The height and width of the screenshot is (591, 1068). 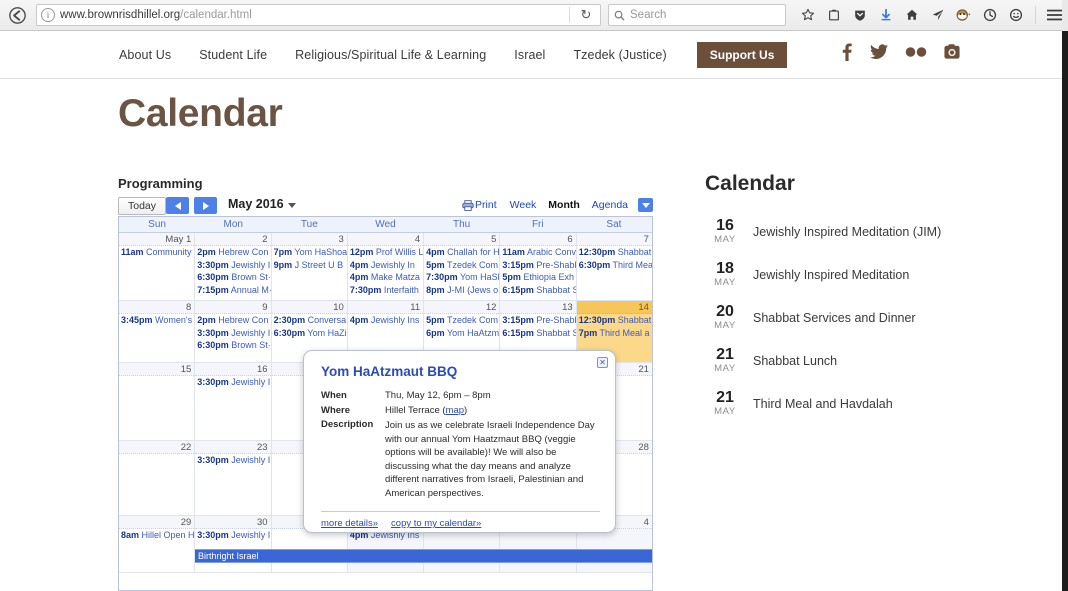 What do you see at coordinates (233, 401) in the screenshot?
I see `calendar-day-cell: 16 3:30pm Jewishly I` at bounding box center [233, 401].